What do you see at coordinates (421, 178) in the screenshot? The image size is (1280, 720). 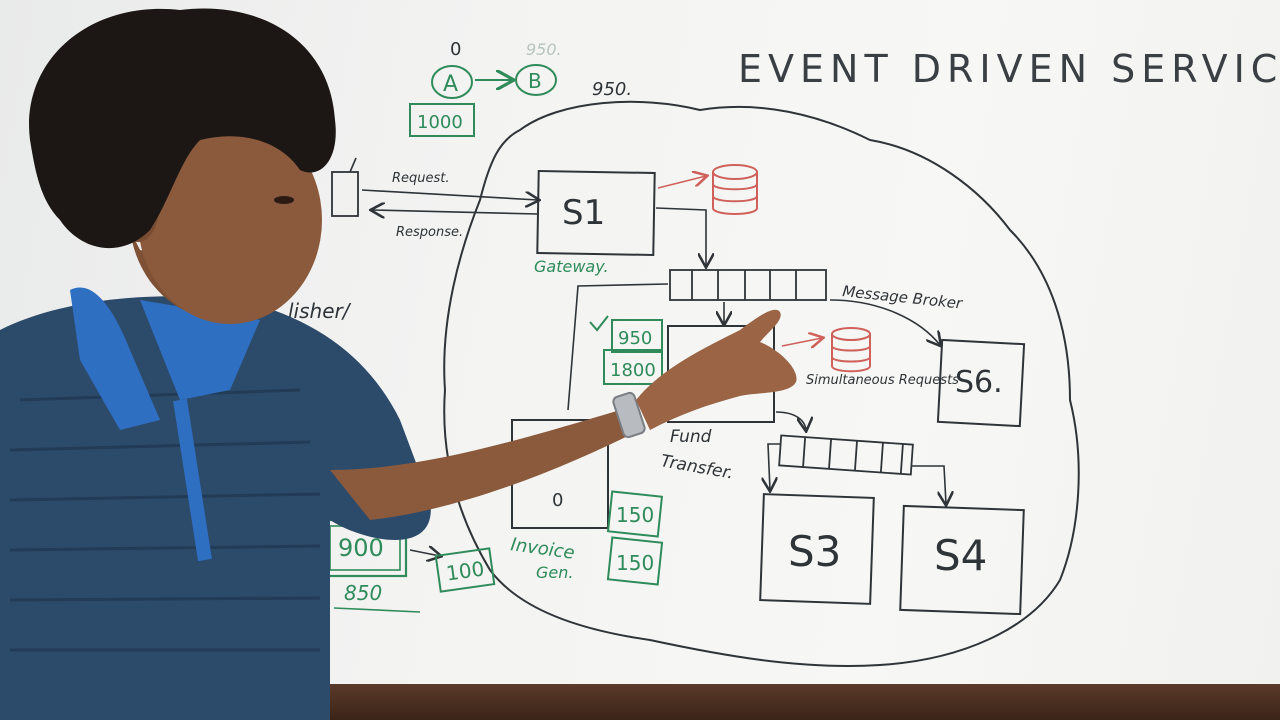 I see `request-label: Request.` at bounding box center [421, 178].